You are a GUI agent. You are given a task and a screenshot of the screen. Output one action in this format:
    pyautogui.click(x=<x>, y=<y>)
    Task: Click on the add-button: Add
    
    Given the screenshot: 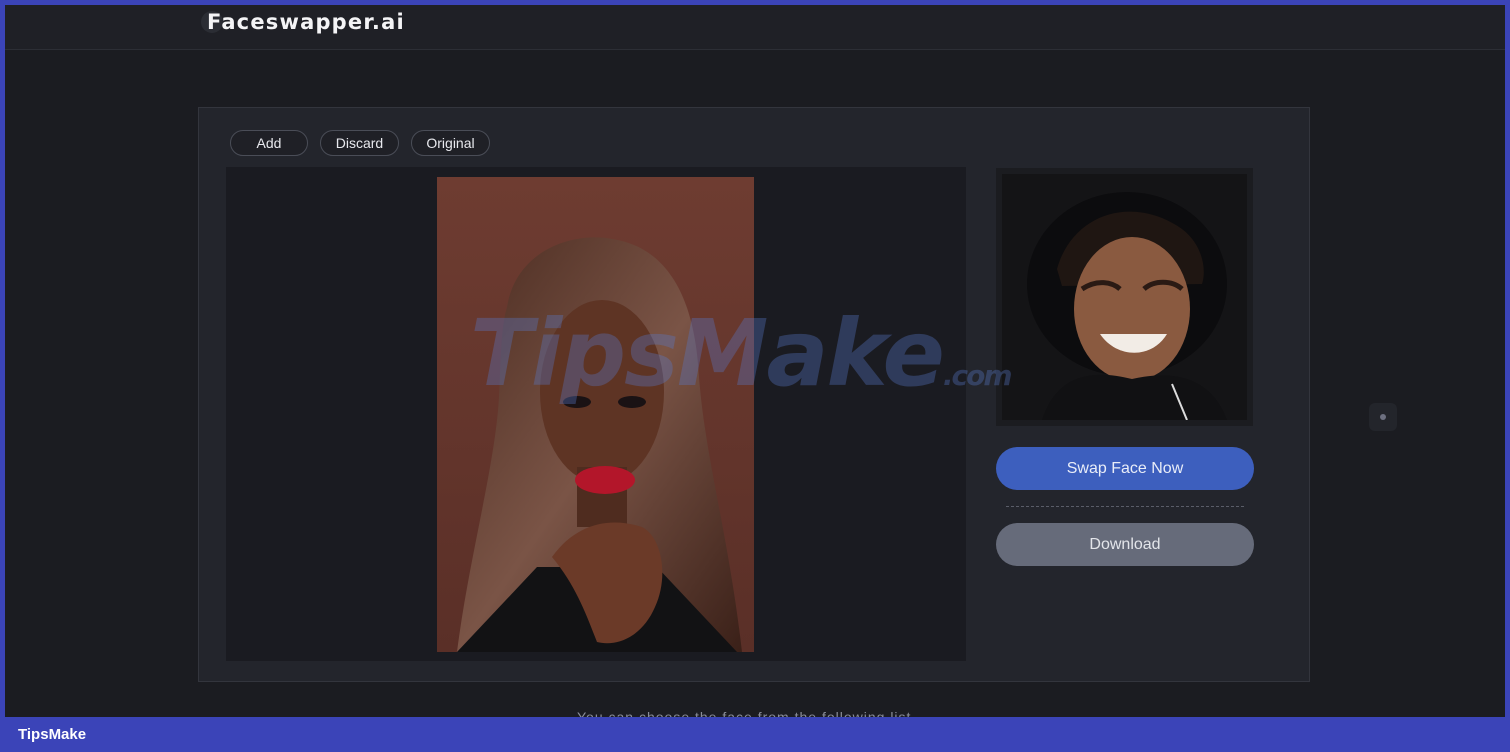 What is the action you would take?
    pyautogui.click(x=269, y=143)
    